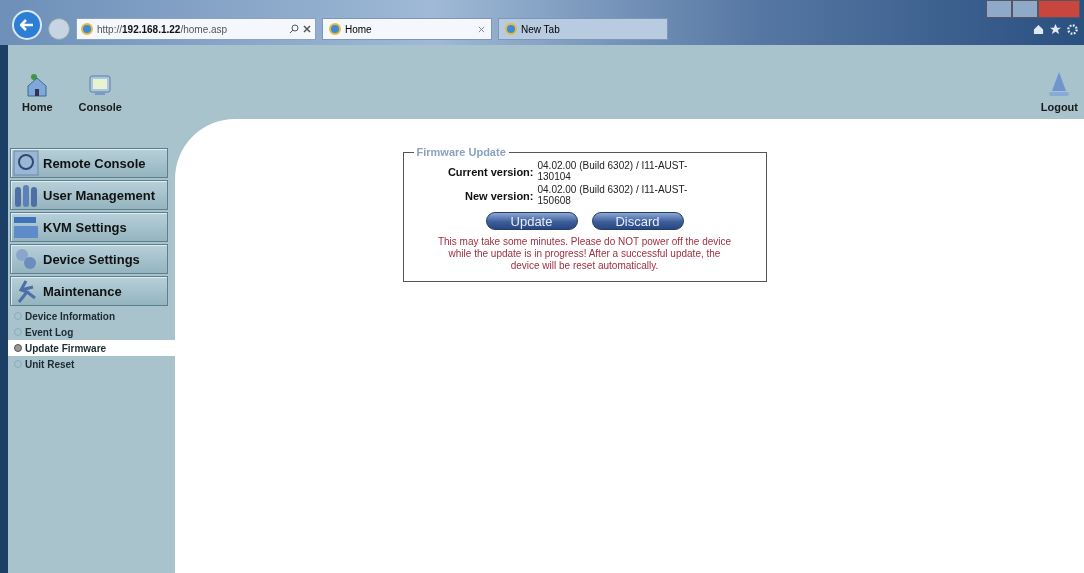 The width and height of the screenshot is (1084, 573). Describe the element at coordinates (100, 85) in the screenshot. I see `monitor-icon` at that location.